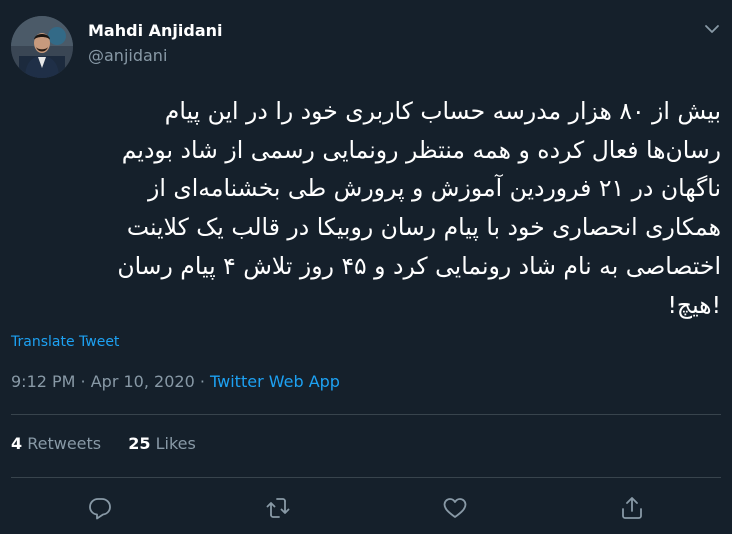  I want to click on retweet-icon, so click(278, 508).